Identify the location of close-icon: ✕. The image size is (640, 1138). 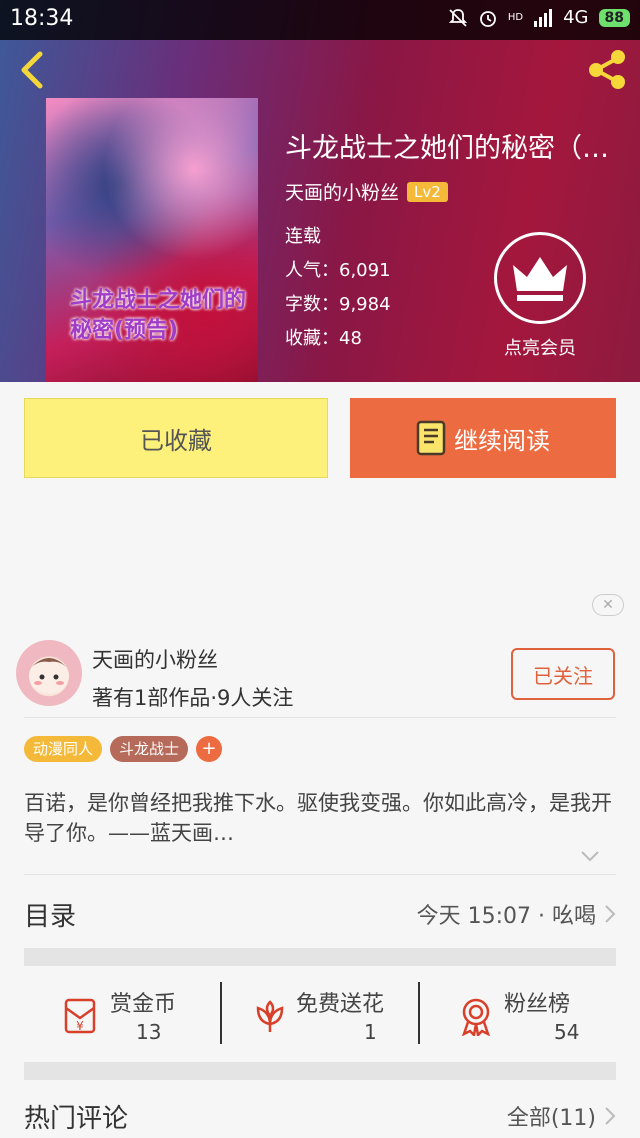
(608, 605).